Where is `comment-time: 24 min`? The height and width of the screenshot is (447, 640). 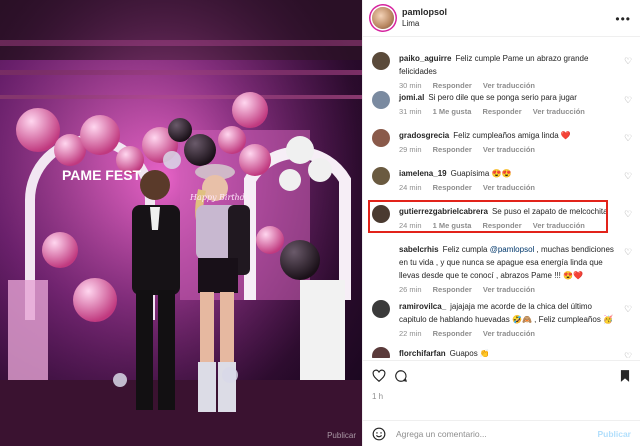 comment-time: 24 min is located at coordinates (410, 187).